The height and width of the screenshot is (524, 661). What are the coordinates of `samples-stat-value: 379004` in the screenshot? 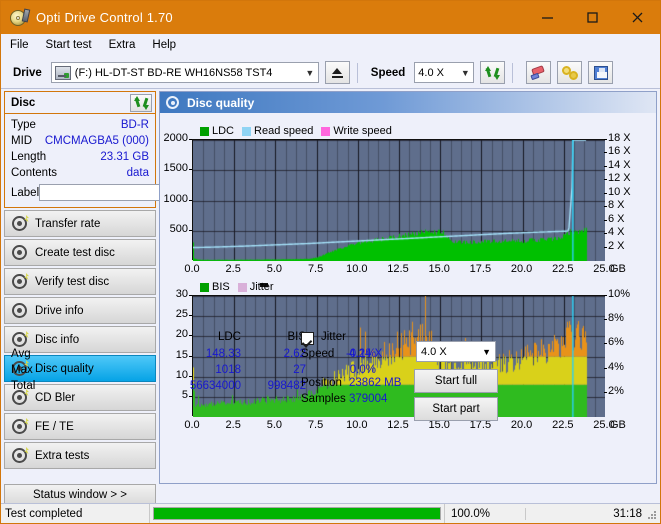 It's located at (368, 399).